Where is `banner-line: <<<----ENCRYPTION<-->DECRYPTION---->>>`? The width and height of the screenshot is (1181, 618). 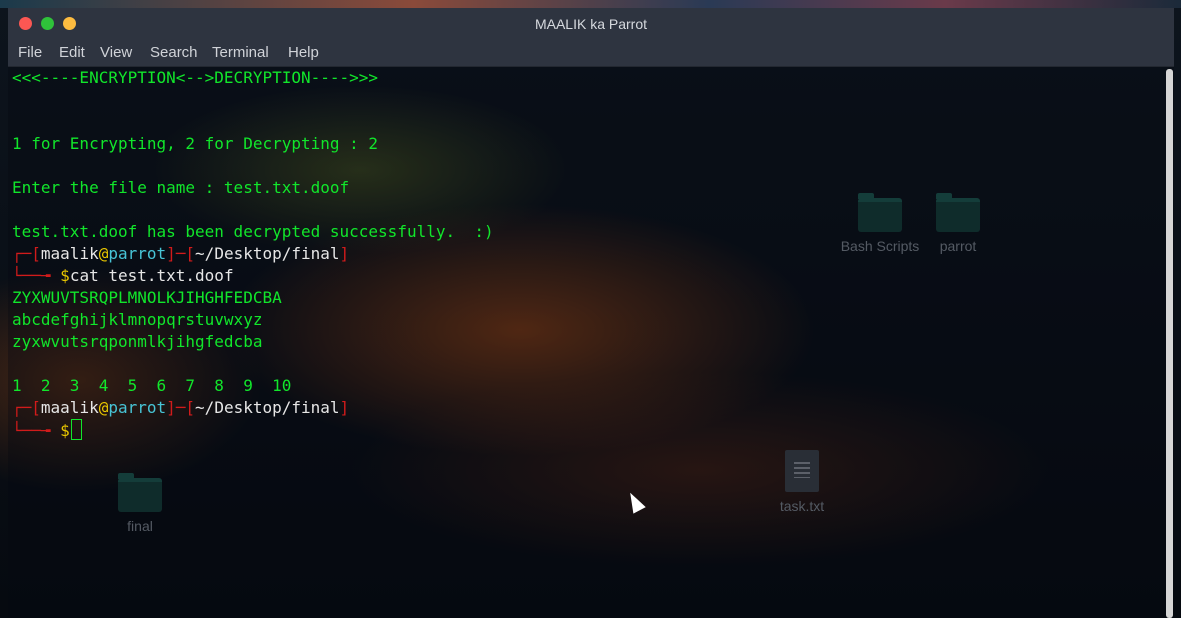 banner-line: <<<----ENCRYPTION<-->DECRYPTION---->>> is located at coordinates (195, 77).